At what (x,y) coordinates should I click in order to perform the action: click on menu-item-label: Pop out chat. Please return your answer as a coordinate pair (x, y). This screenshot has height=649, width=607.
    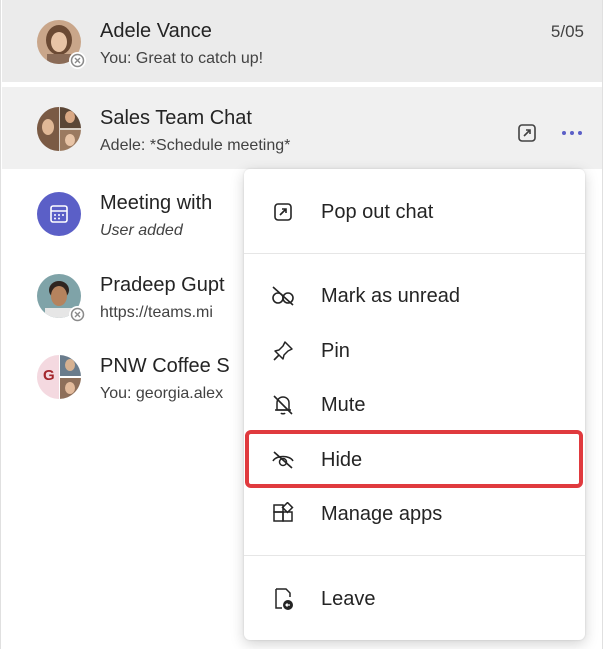
    Looking at the image, I should click on (377, 211).